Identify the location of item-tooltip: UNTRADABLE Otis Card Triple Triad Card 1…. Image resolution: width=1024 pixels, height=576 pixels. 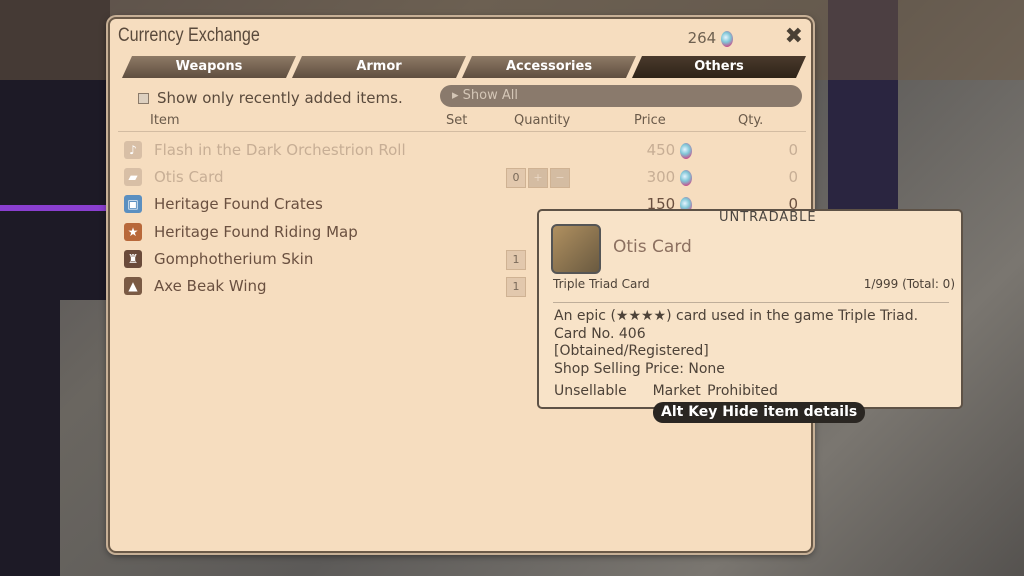
(750, 309).